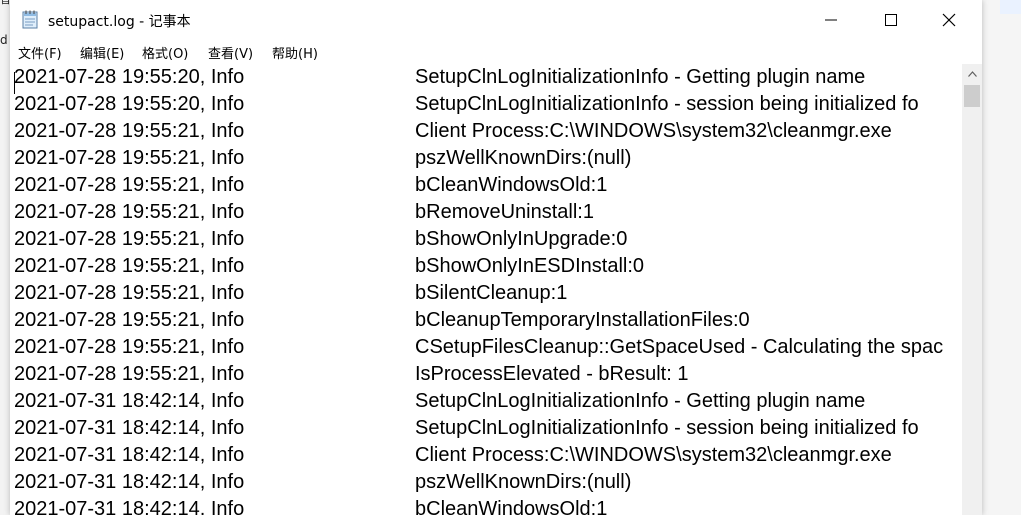 Image resolution: width=1021 pixels, height=515 pixels. I want to click on desktop-background-right, so click(1001, 257).